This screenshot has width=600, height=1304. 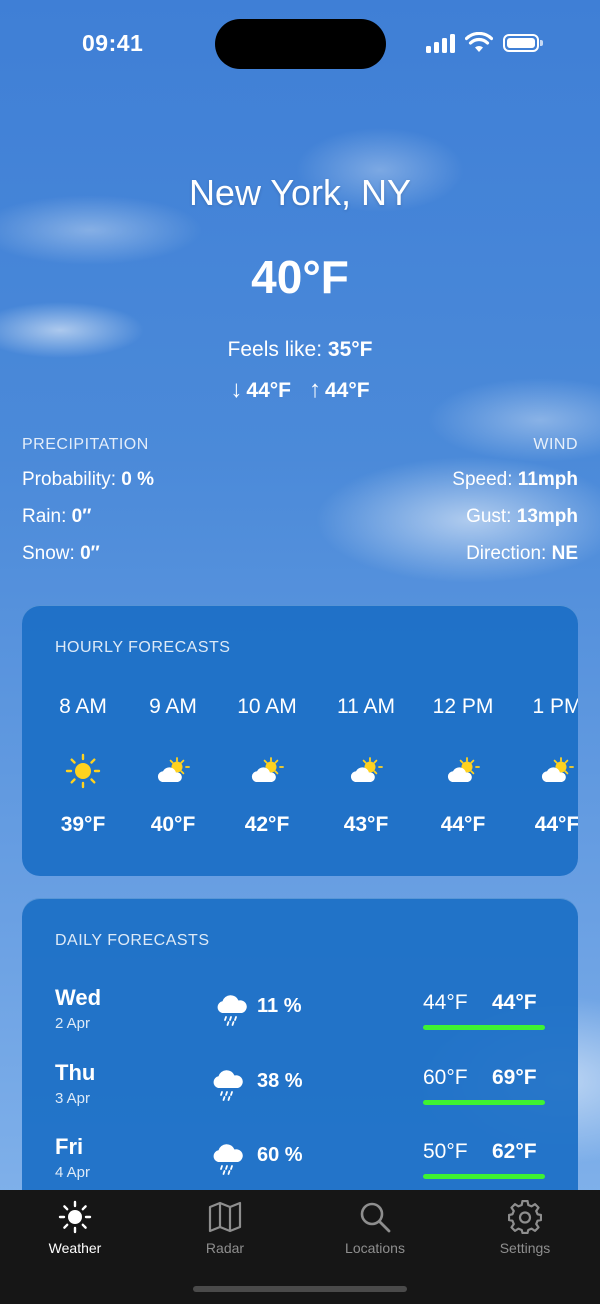 I want to click on day-date: 4 Apr, so click(x=73, y=1172).